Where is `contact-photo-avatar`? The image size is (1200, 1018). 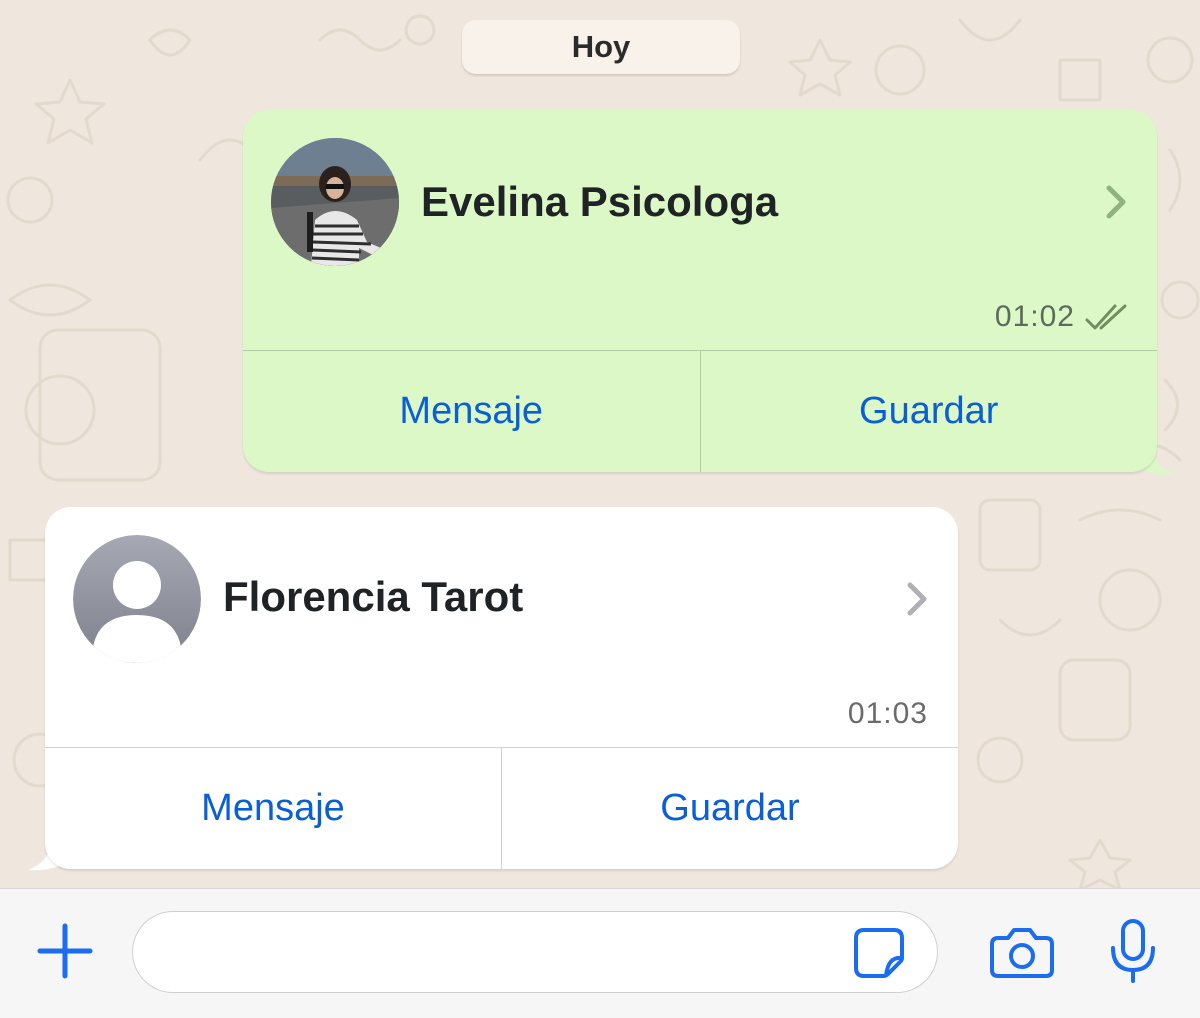
contact-photo-avatar is located at coordinates (335, 202).